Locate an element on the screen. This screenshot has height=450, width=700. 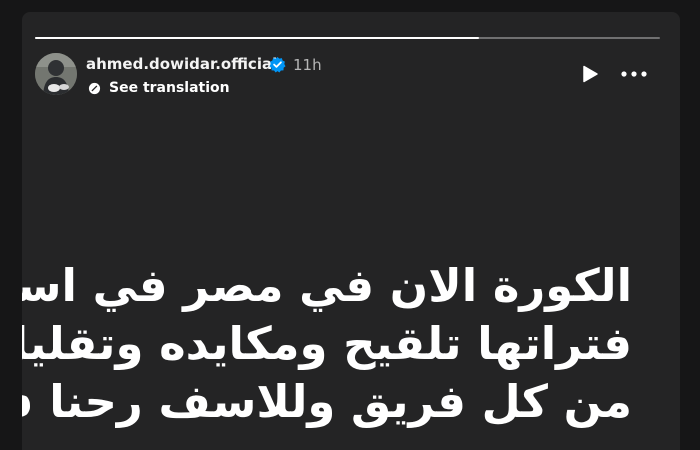
see-translation-button: See translation is located at coordinates (159, 88).